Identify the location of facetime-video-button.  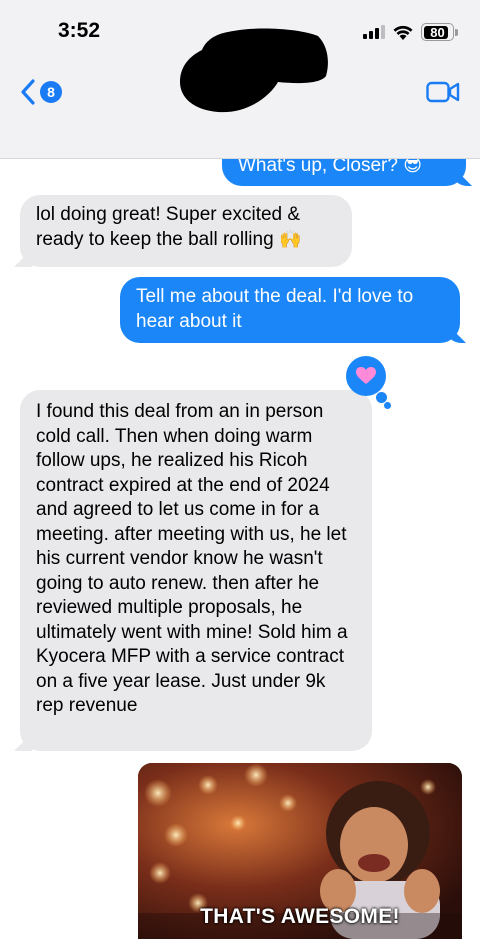
(443, 92).